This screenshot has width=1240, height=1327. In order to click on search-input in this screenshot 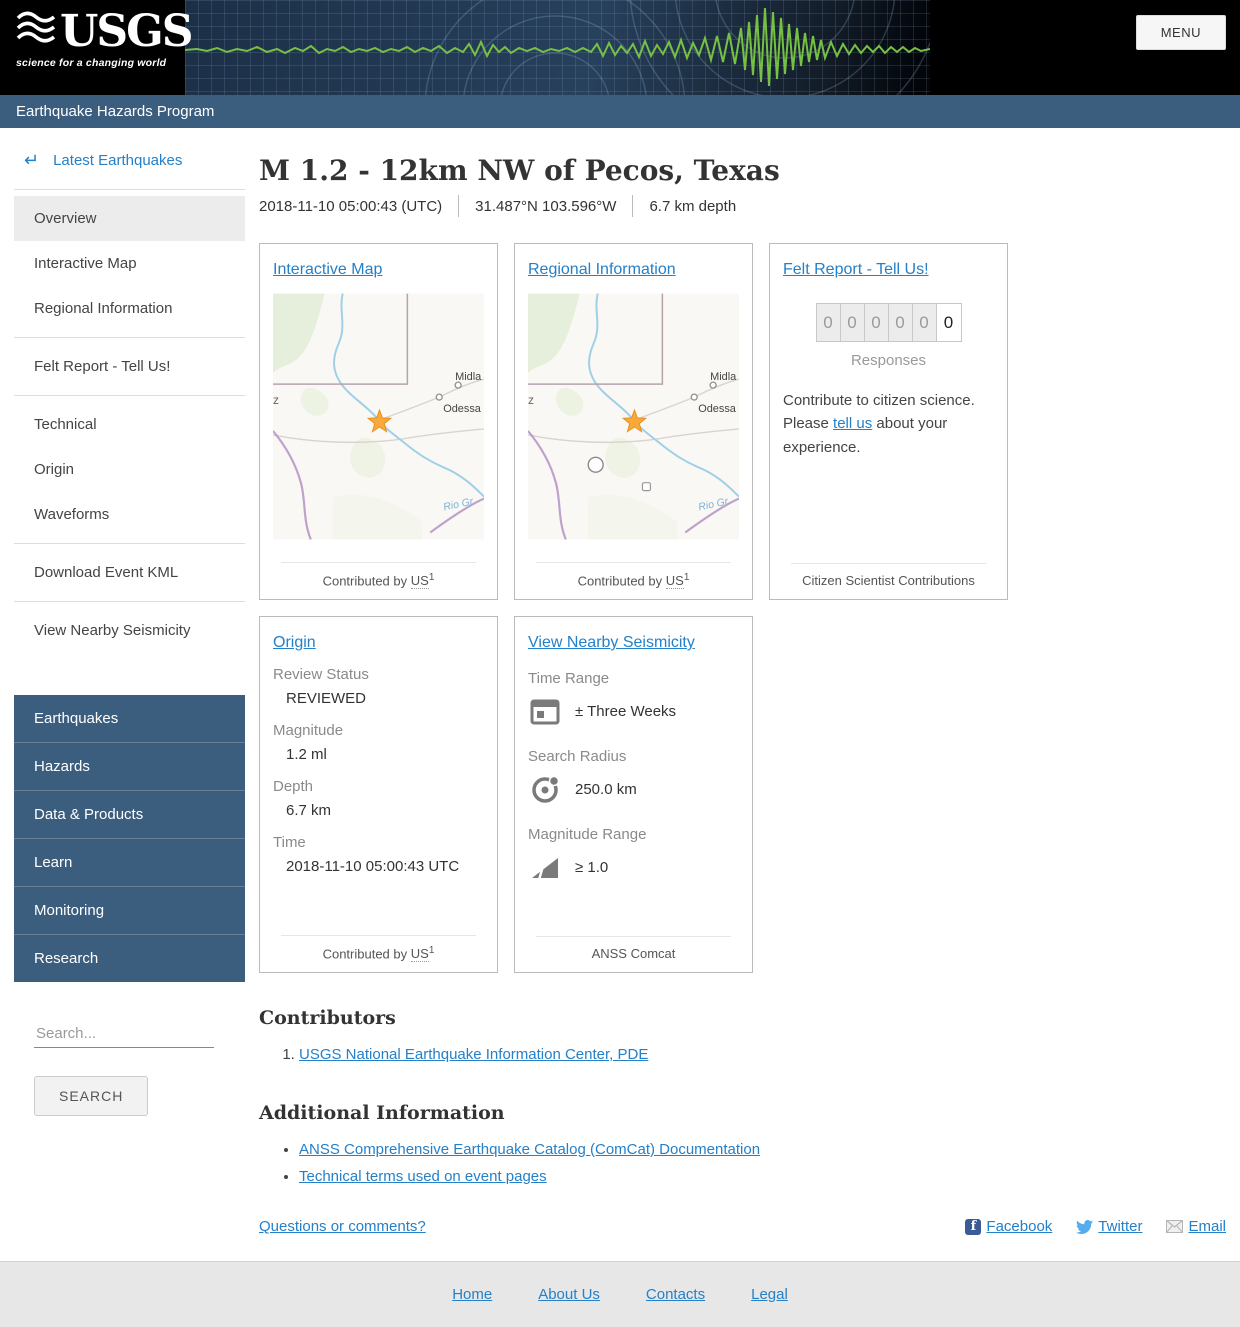, I will do `click(124, 1034)`.